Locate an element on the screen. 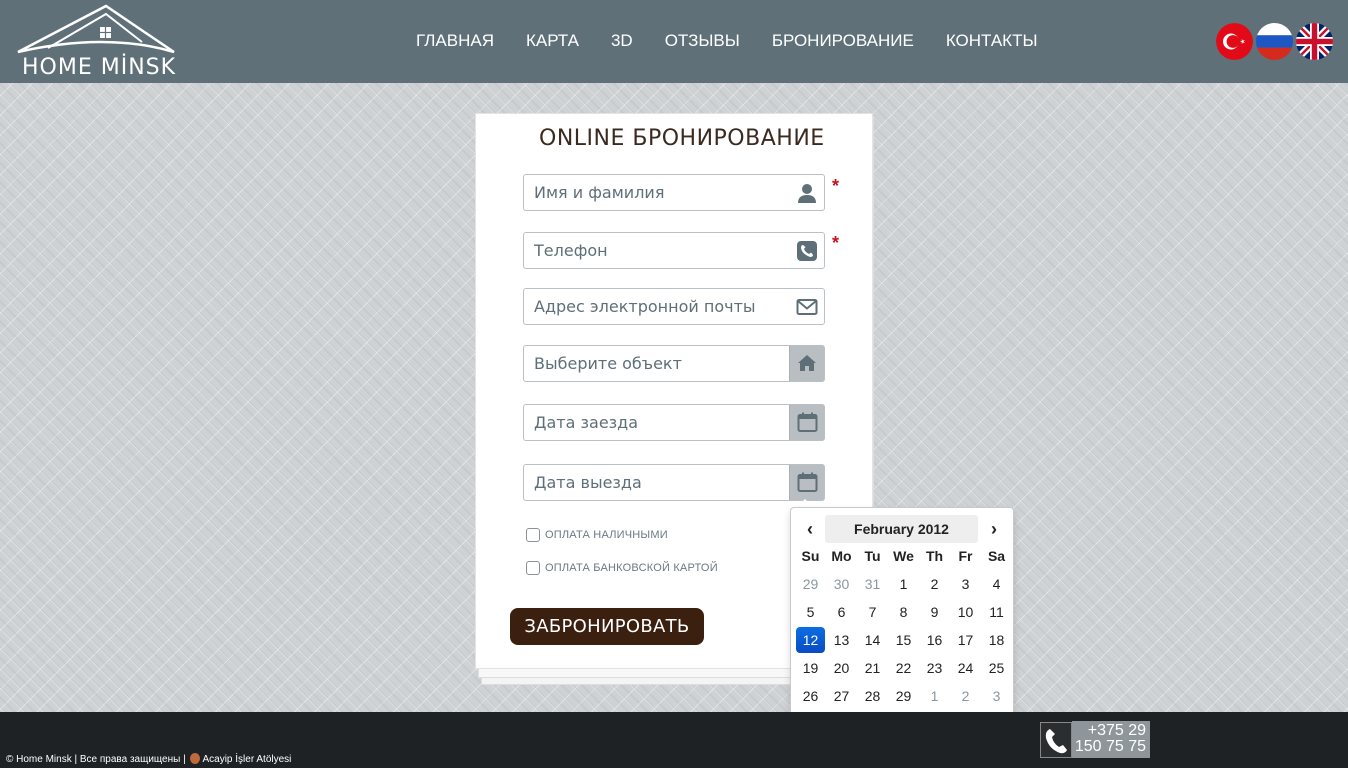 The image size is (1348, 768). prev-month-button: ‹ is located at coordinates (810, 529).